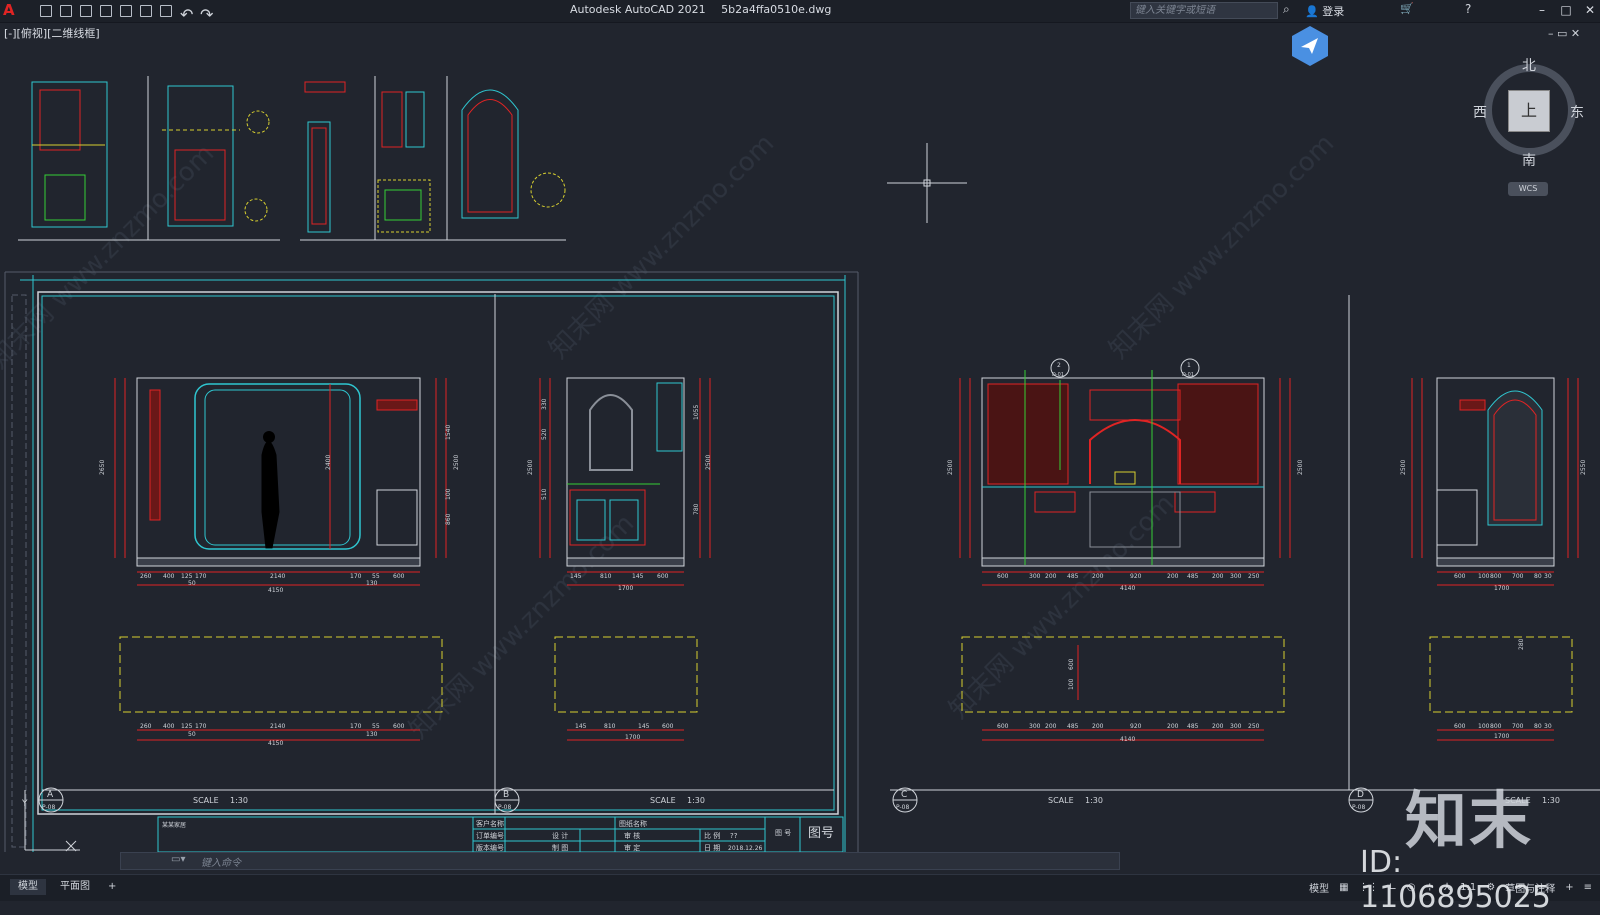 The image size is (1600, 915). I want to click on svg-text: 图纸名称, so click(633, 823).